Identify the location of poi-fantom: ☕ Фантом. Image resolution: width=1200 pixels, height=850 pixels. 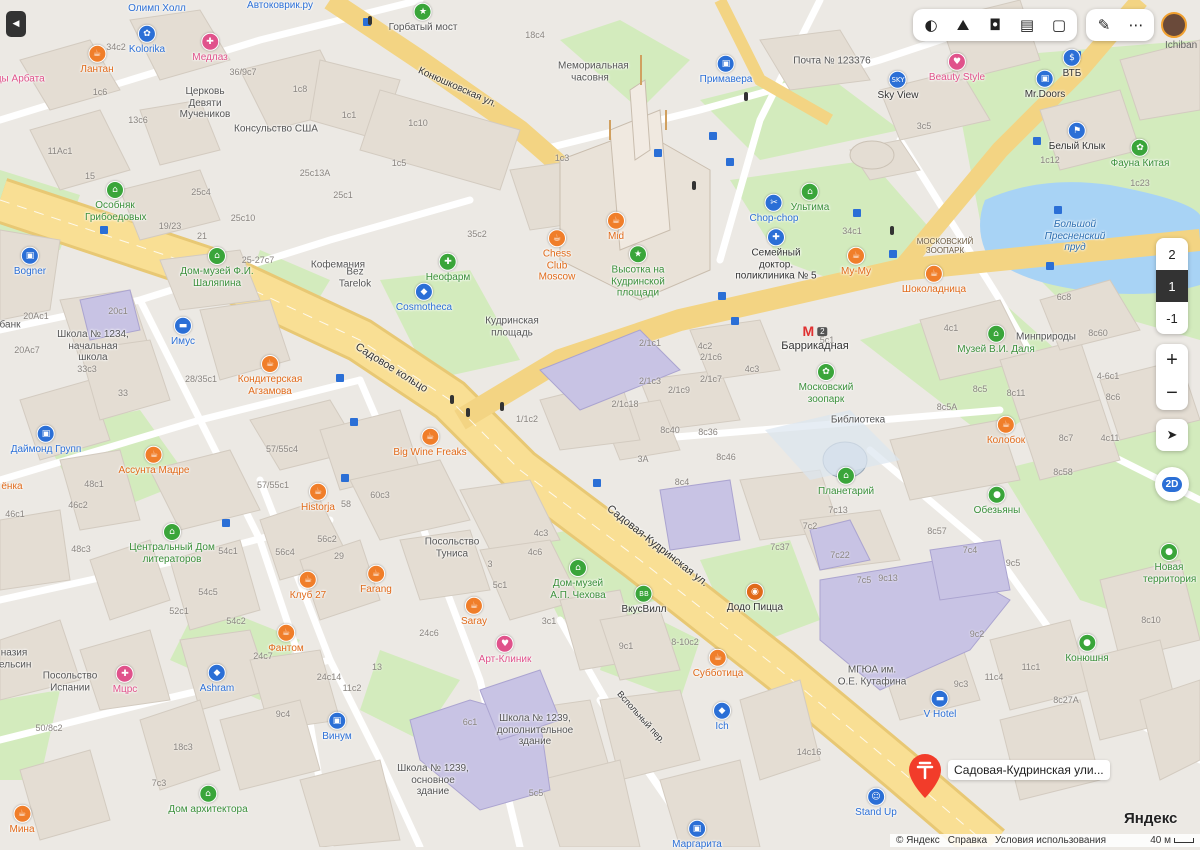
(286, 639).